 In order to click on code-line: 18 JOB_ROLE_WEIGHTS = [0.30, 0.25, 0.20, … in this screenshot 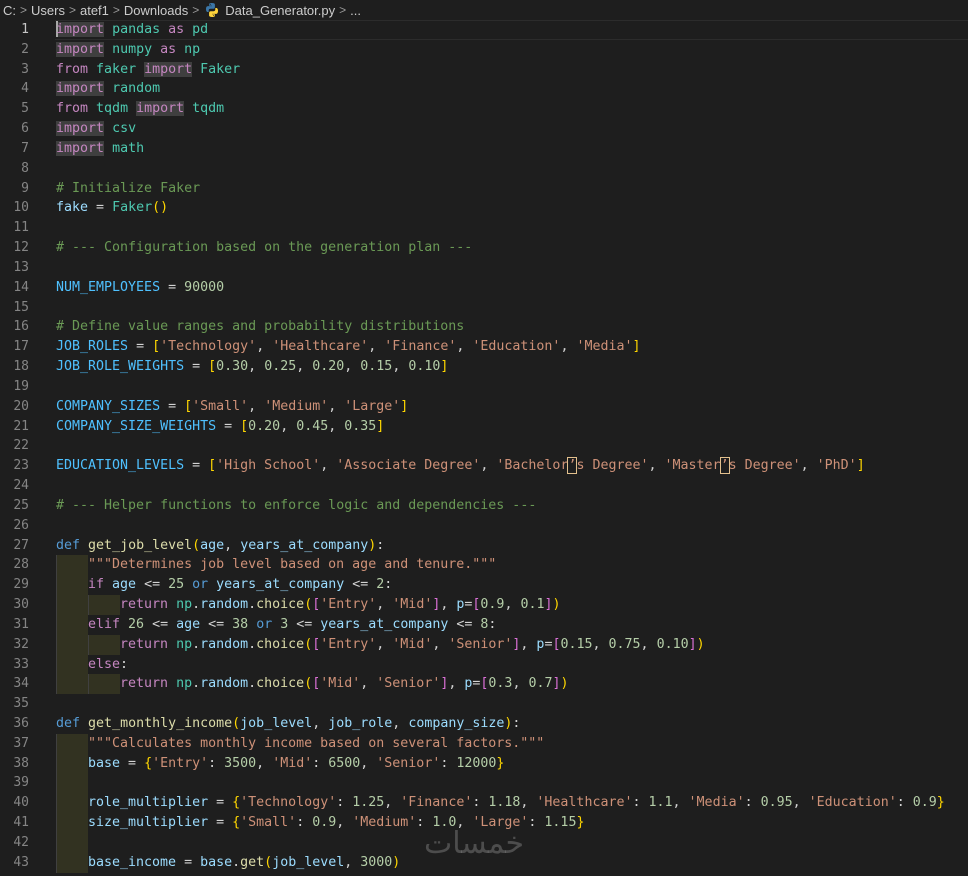, I will do `click(484, 367)`.